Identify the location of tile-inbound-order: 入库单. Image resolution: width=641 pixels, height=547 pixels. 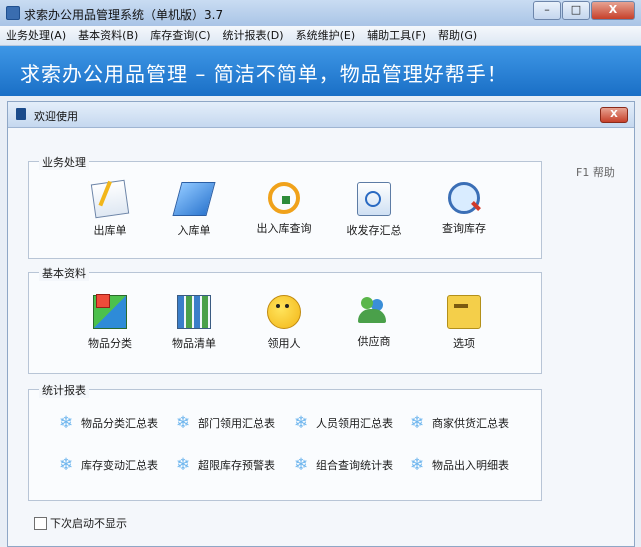
(194, 210).